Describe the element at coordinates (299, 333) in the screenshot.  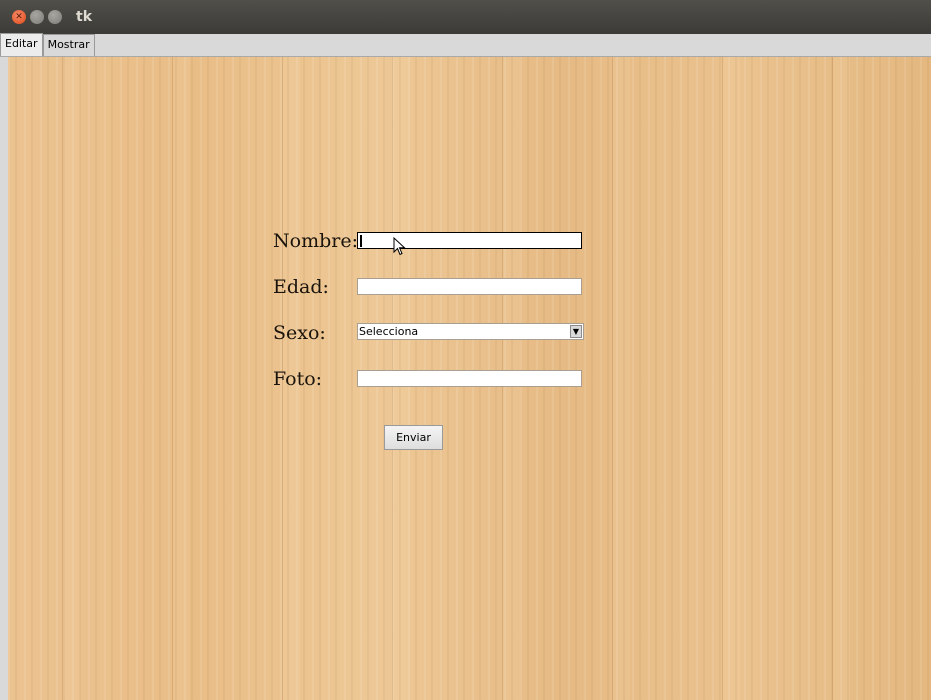
I see `sexo-label: Sexo:` at that location.